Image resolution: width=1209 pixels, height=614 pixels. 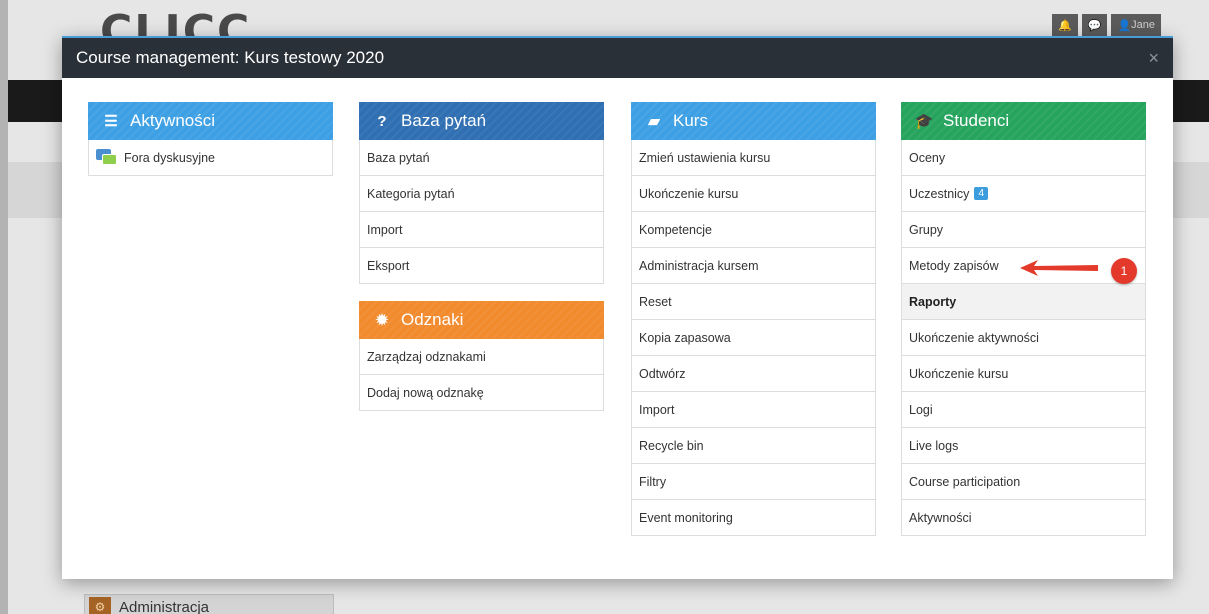 What do you see at coordinates (924, 121) in the screenshot?
I see `graduation-cap-icon: 🎓` at bounding box center [924, 121].